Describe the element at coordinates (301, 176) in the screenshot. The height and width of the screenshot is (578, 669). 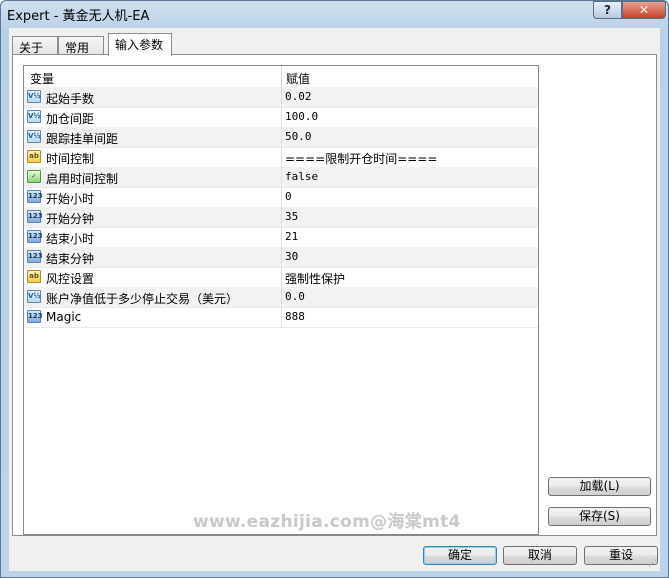
I see `parameter-value: false` at that location.